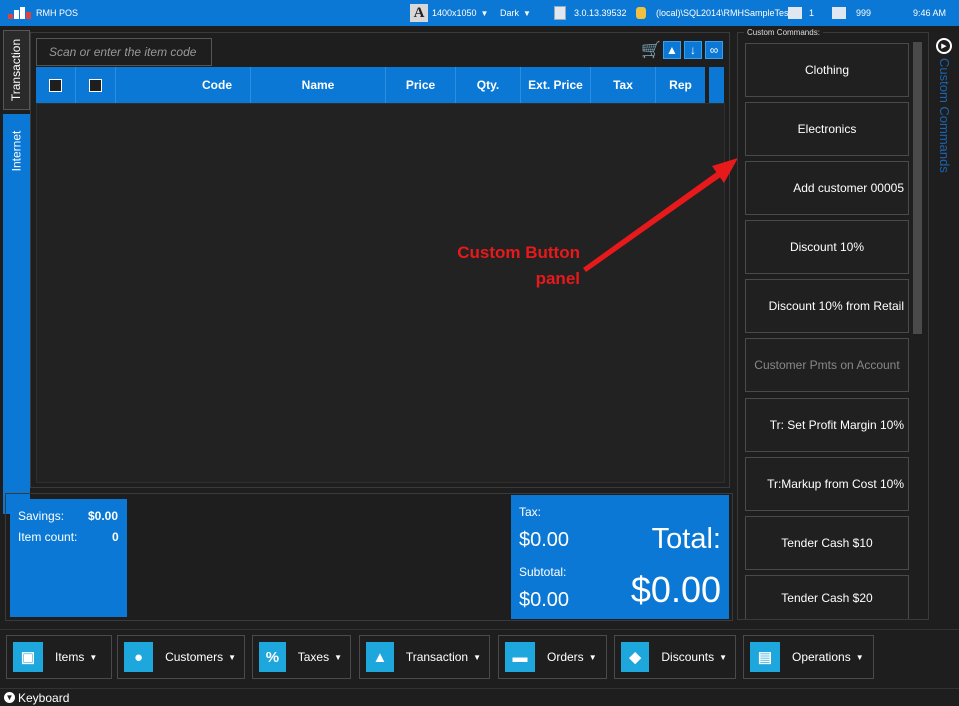 Image resolution: width=959 pixels, height=706 pixels. I want to click on grid-header: Code Name Price Qty. Ext. Price Tax Rep, so click(370, 85).